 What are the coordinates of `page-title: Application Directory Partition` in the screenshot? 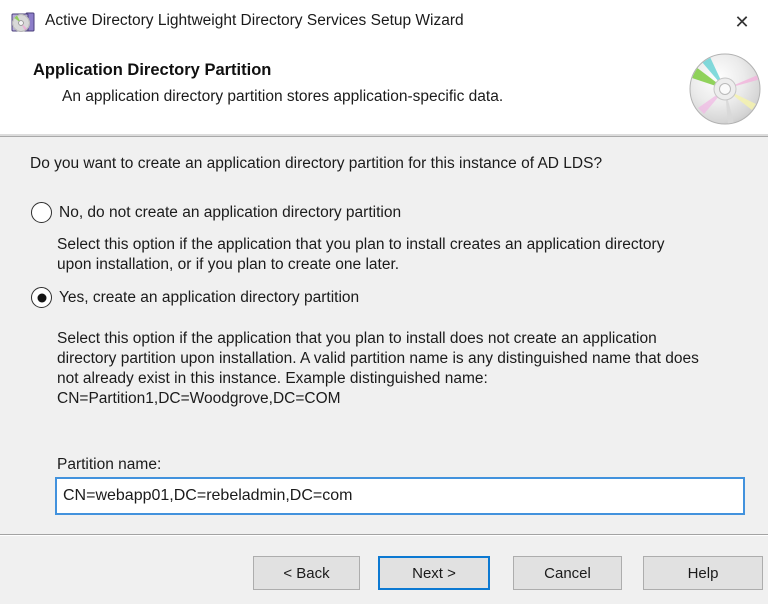 It's located at (152, 70).